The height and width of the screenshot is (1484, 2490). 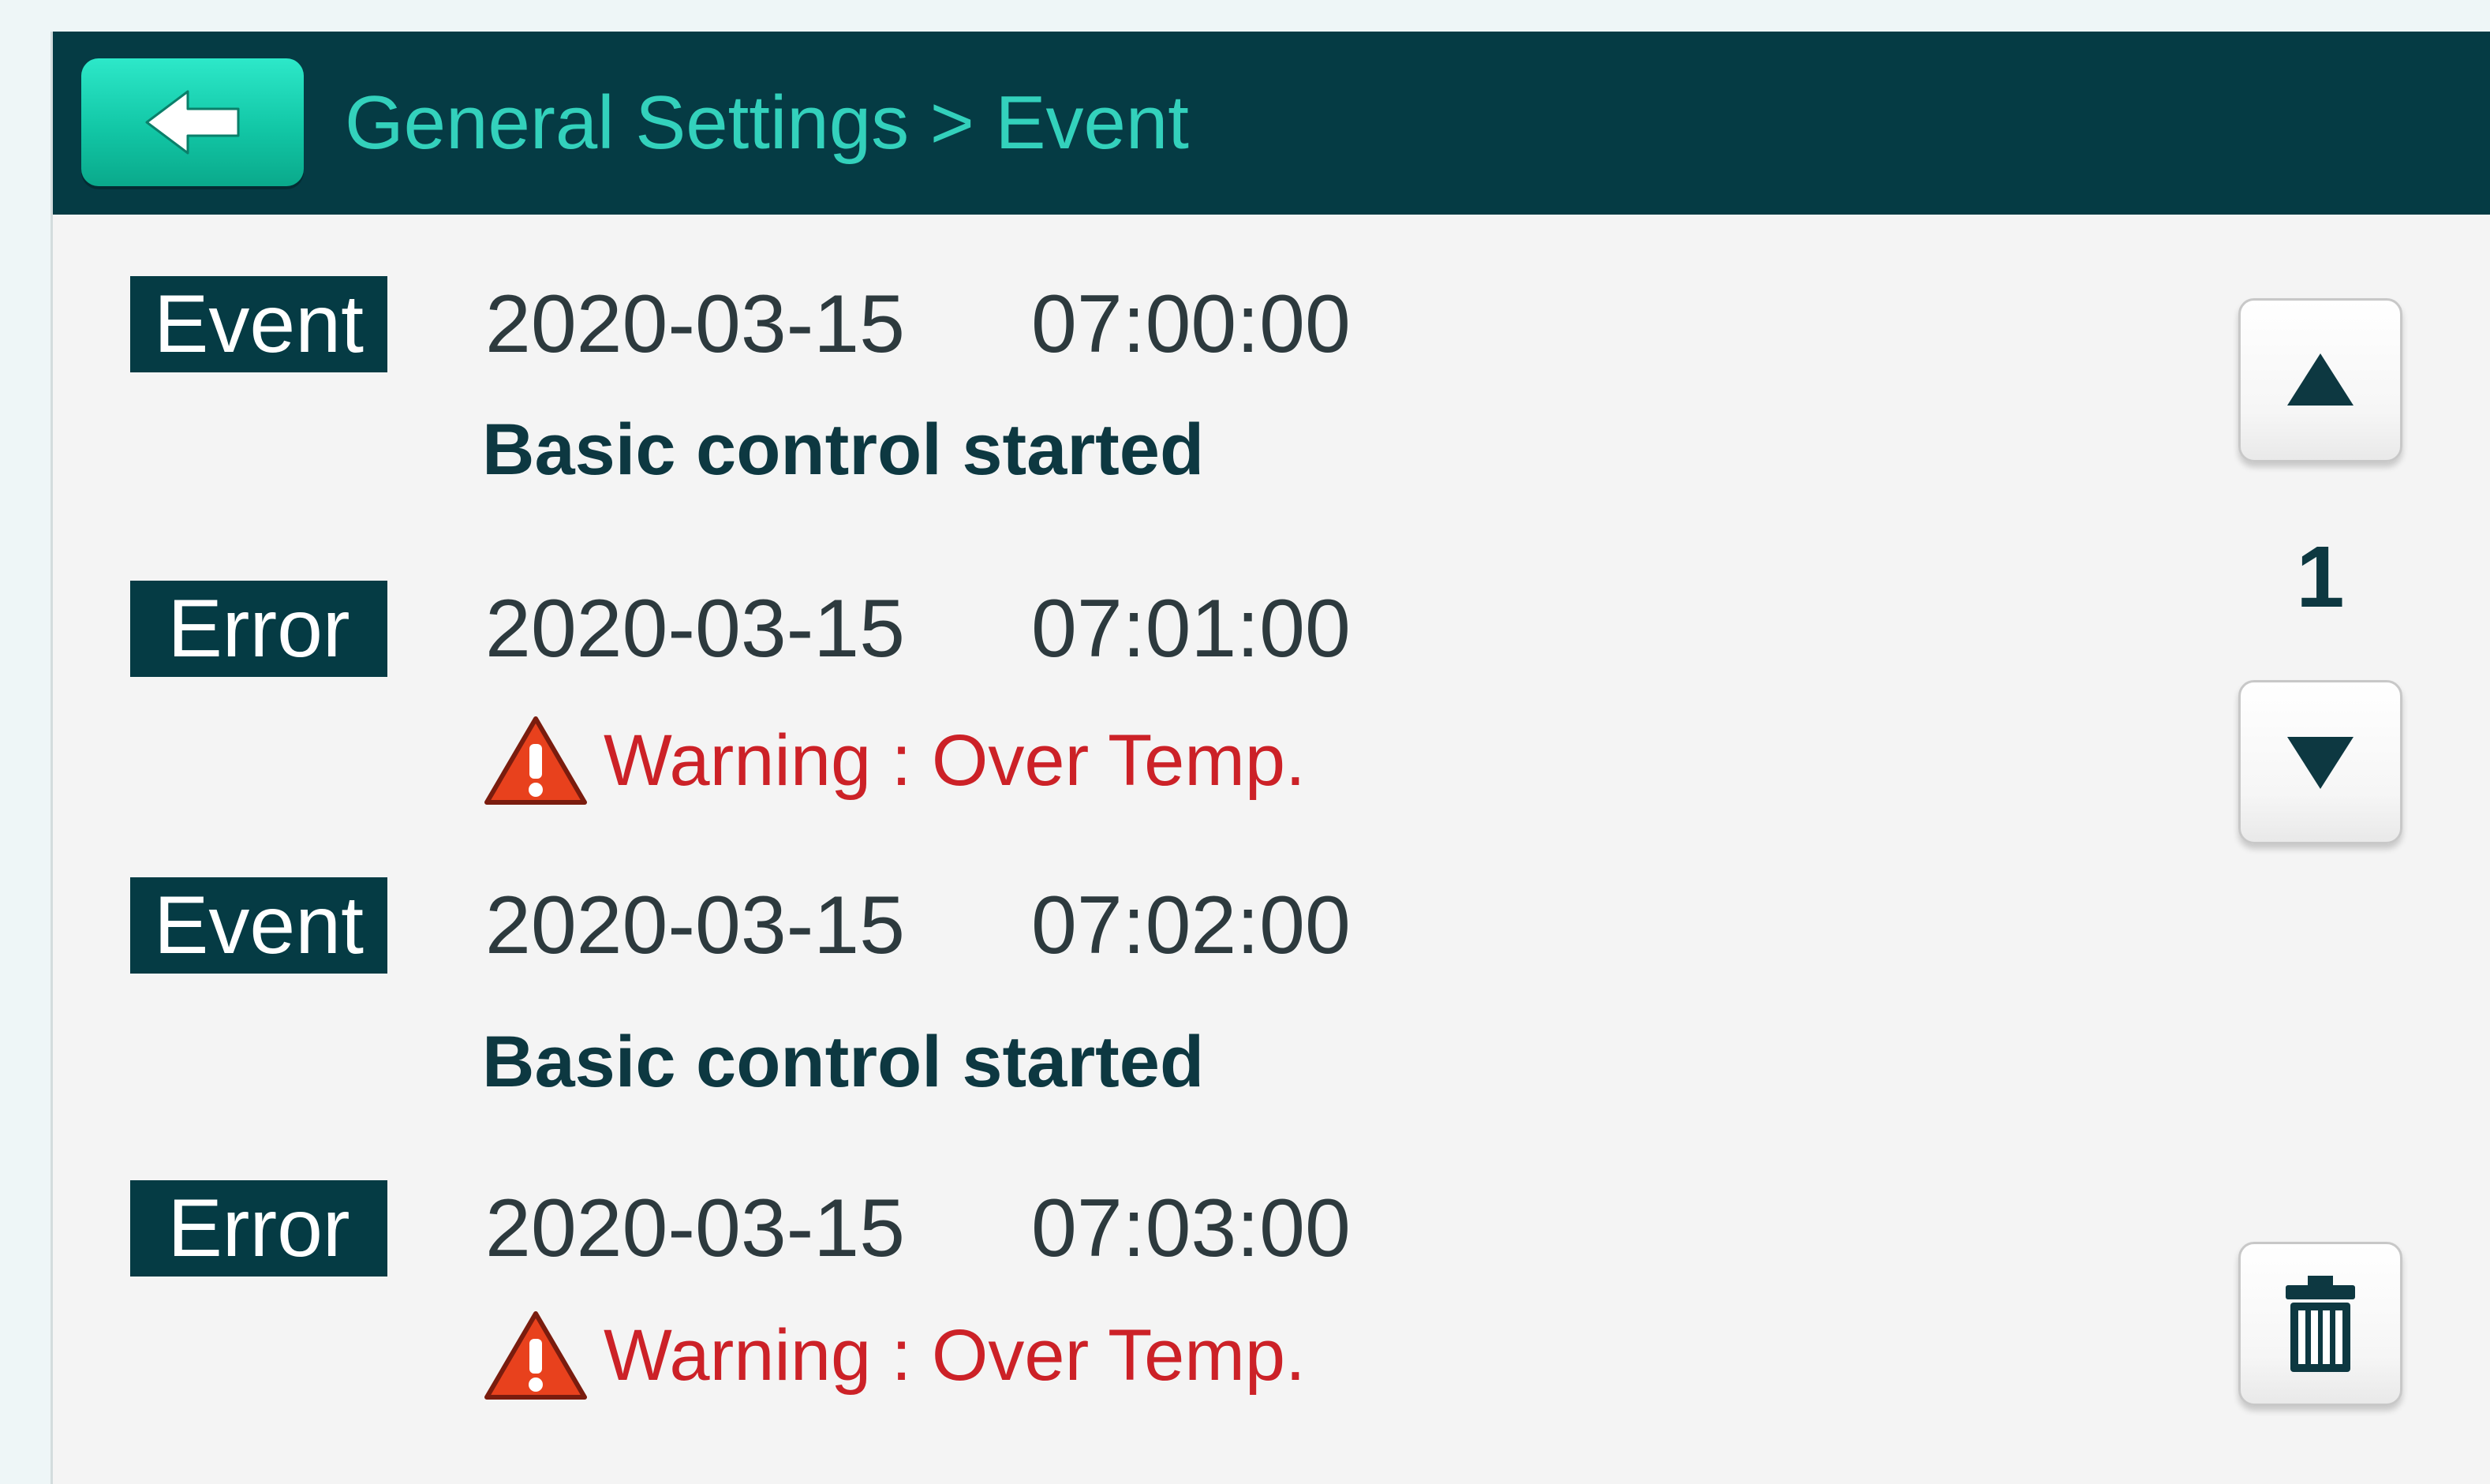 What do you see at coordinates (1191, 925) in the screenshot?
I see `event-time: 07:02:00` at bounding box center [1191, 925].